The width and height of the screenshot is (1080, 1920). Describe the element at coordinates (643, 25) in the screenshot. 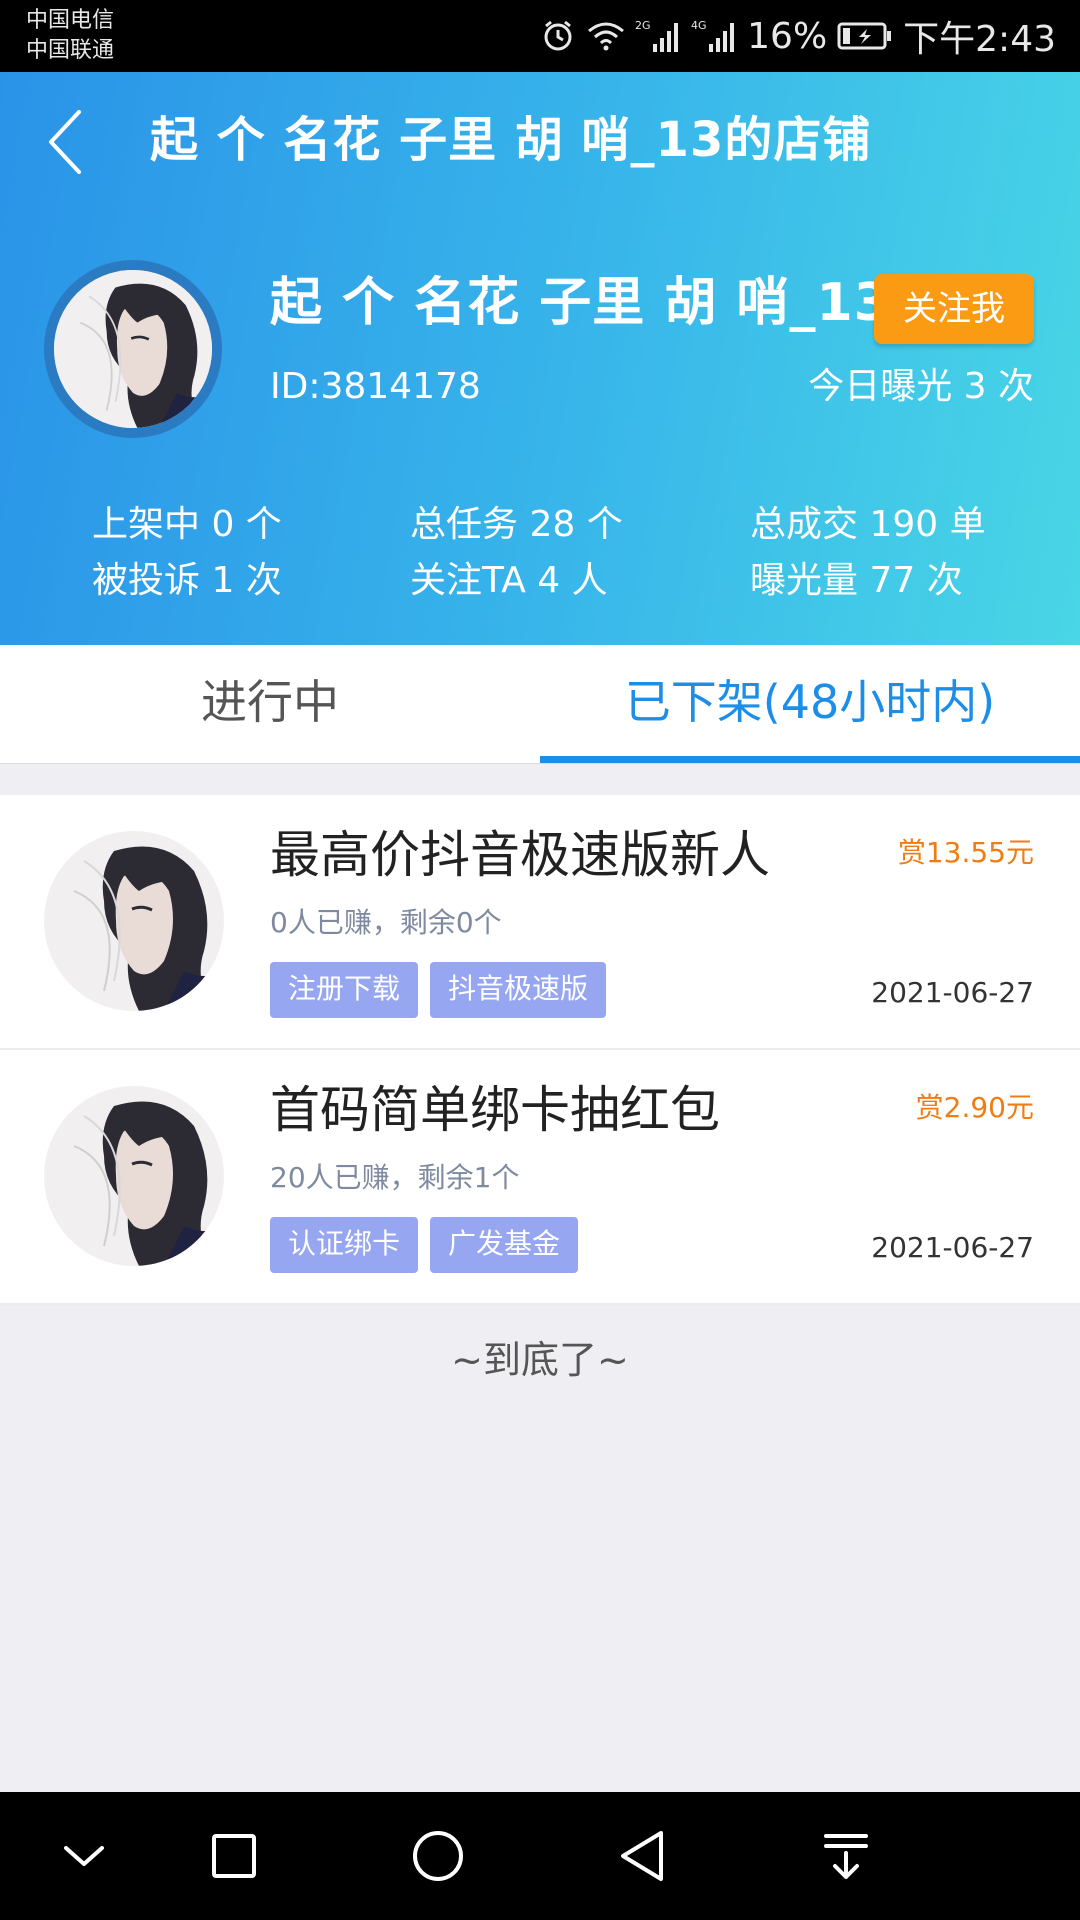

I see `network-1-label: 2G` at that location.